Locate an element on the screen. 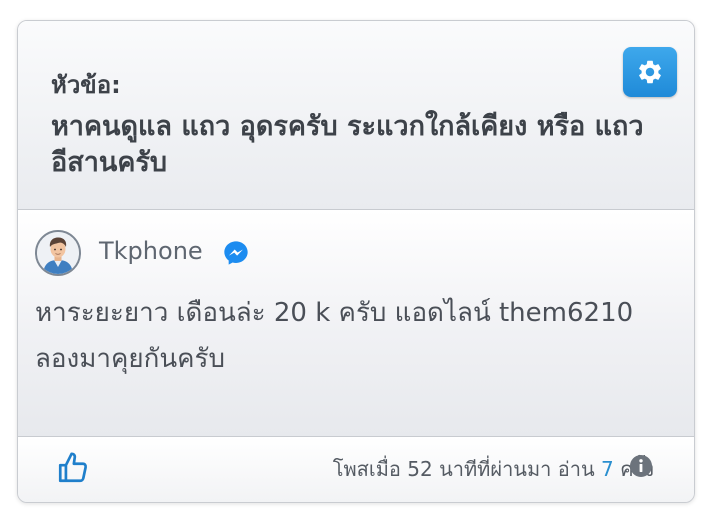 This screenshot has width=707, height=517. post-footer: โพสเมื่อ 52 นาทีที่ผ่านมา อ่าน 7 ครั้ง is located at coordinates (356, 469).